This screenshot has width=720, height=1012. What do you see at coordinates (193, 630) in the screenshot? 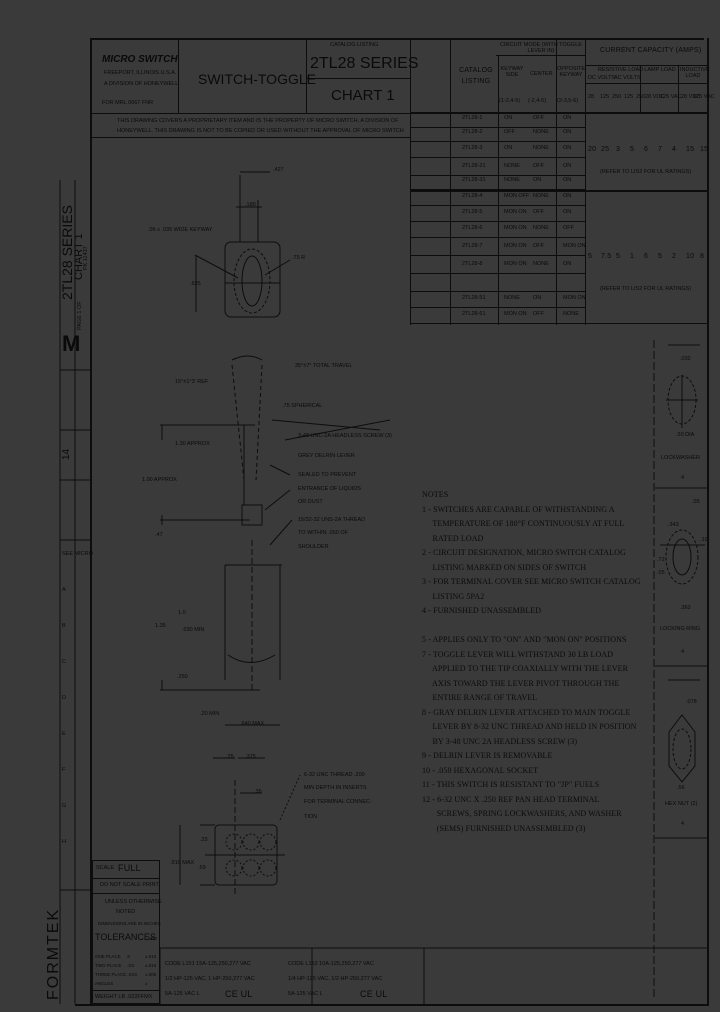
I see `dim-030: .030 MIN` at bounding box center [193, 630].